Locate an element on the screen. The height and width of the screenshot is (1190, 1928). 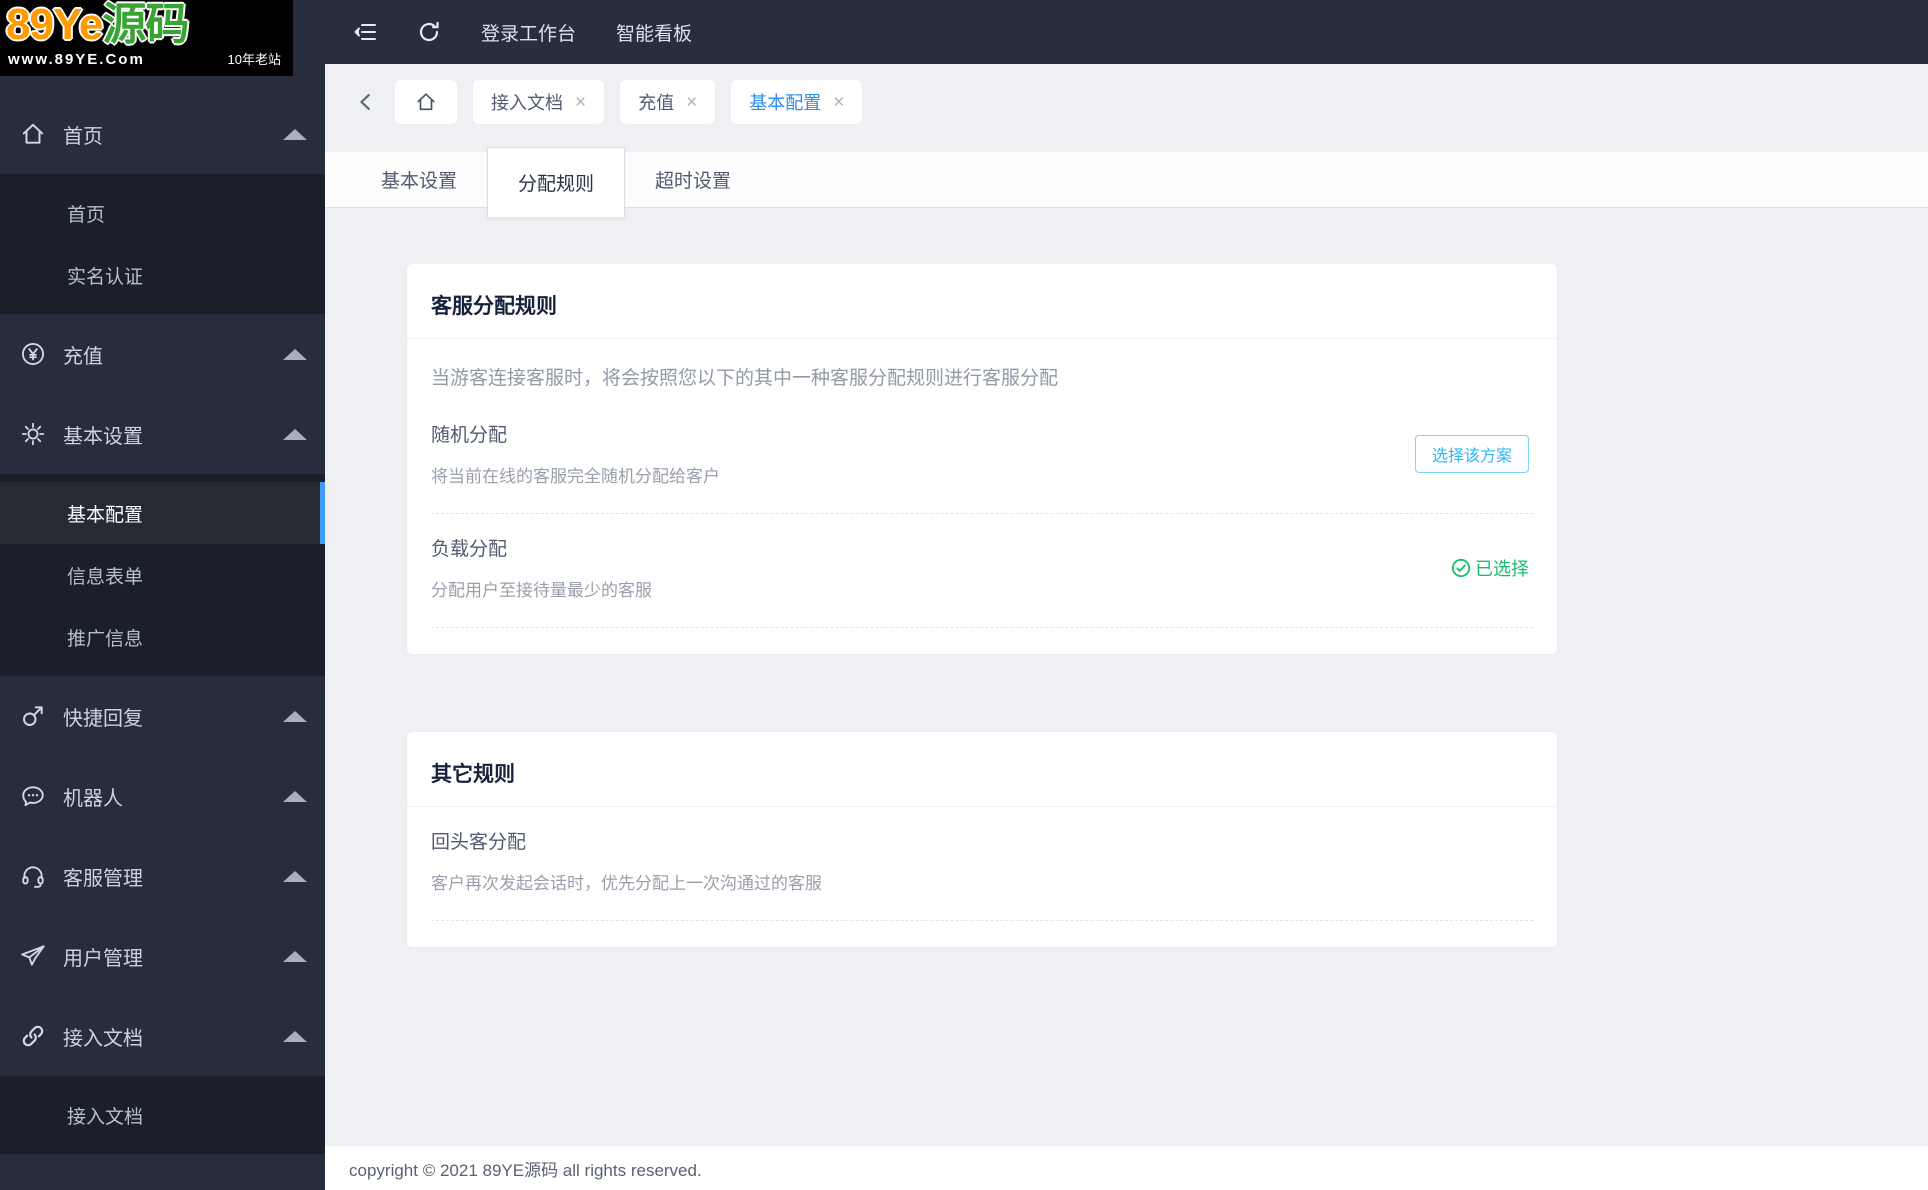
rule-name: 回头客分配 is located at coordinates (479, 842).